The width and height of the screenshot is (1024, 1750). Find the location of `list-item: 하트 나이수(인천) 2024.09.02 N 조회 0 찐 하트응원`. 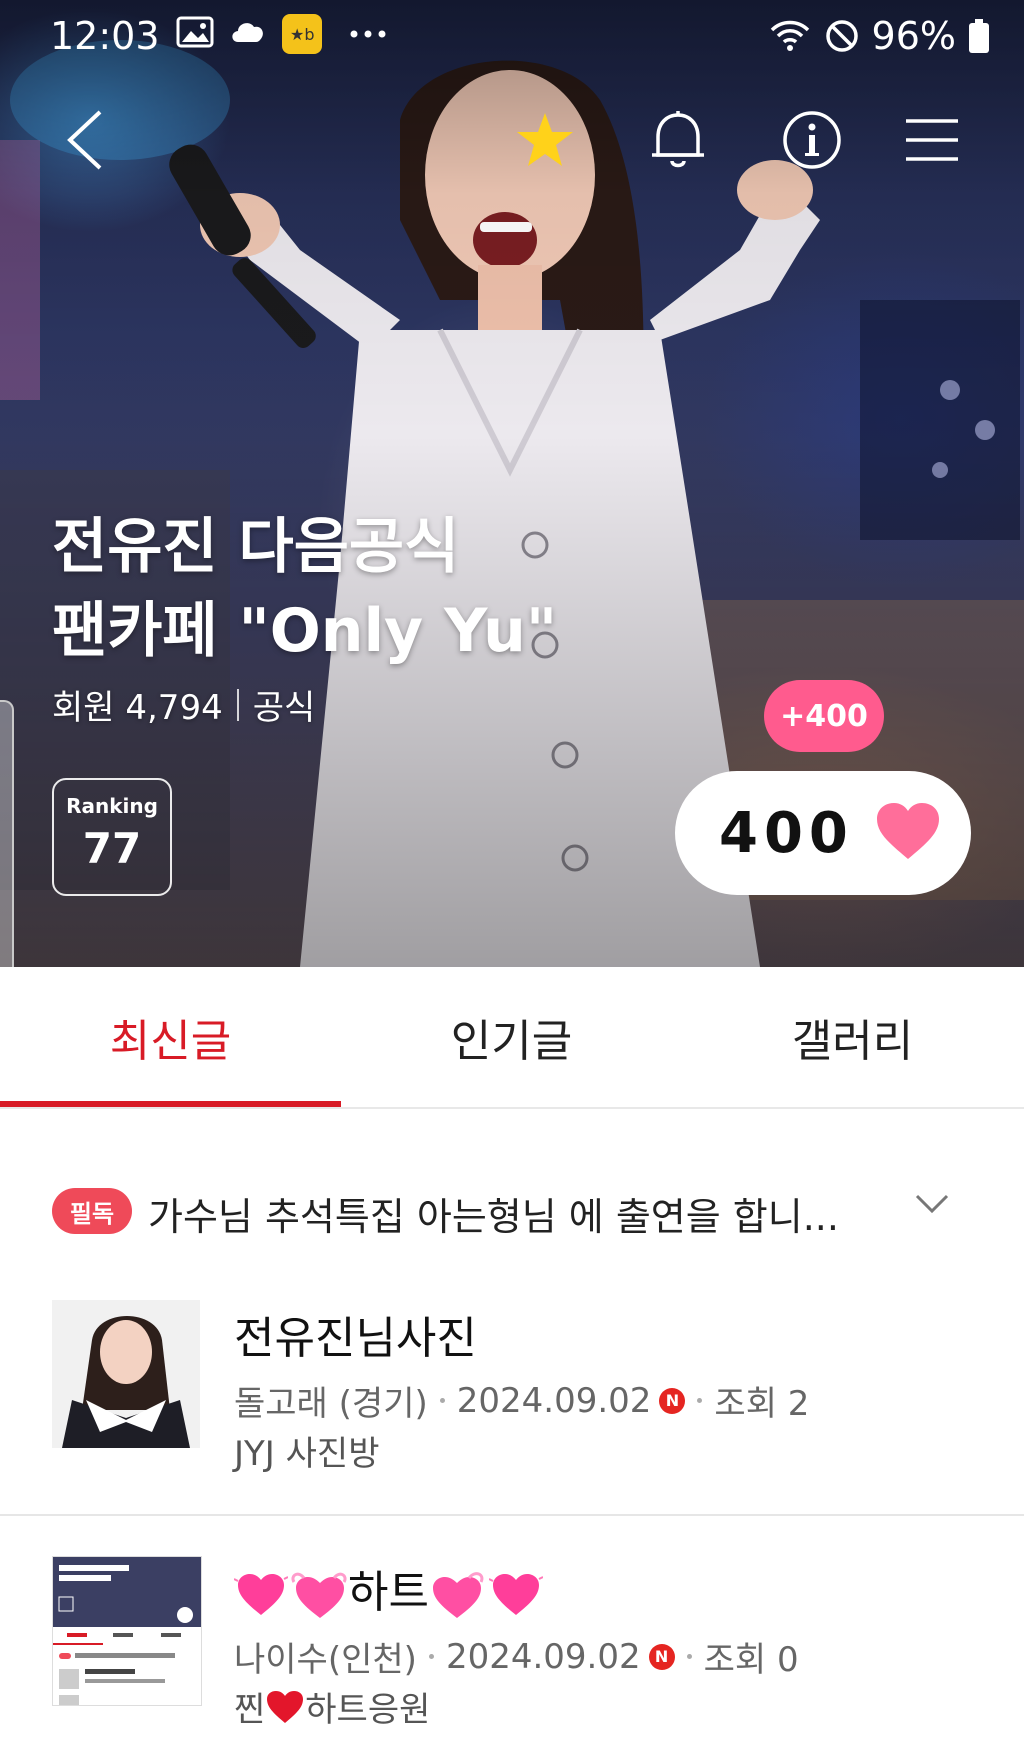

list-item: 하트 나이수(인천) 2024.09.02 N 조회 0 찐 하트응원 is located at coordinates (512, 1653).